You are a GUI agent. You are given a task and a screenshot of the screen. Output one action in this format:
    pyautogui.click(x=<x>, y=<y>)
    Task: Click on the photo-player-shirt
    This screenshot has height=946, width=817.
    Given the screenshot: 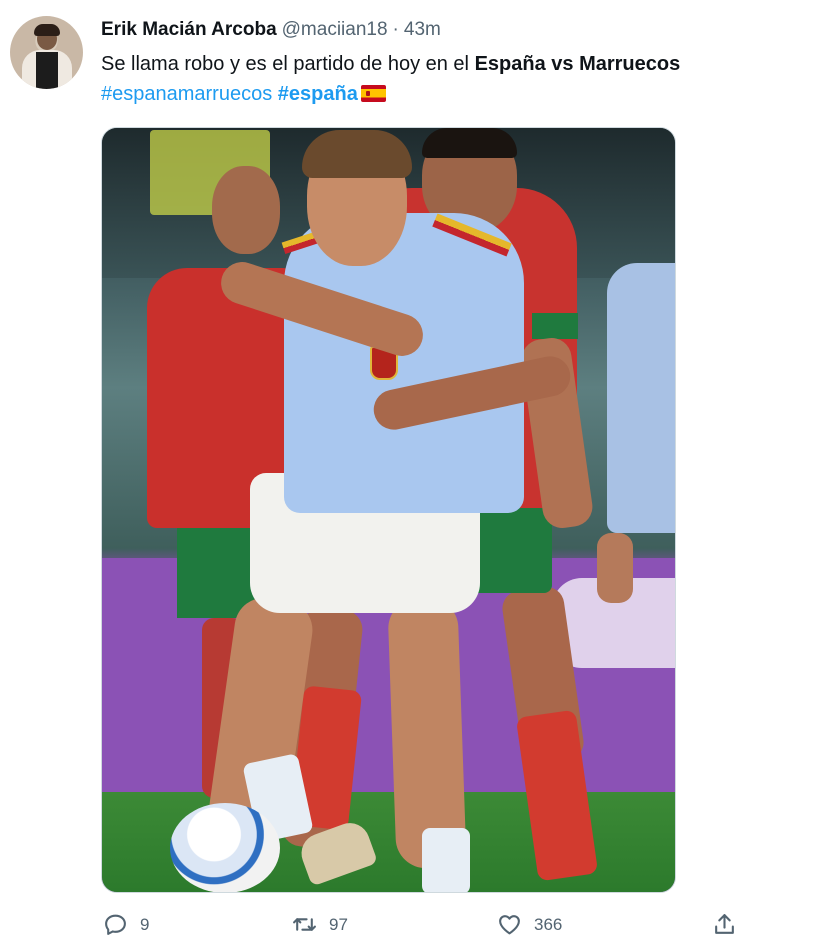 What is the action you would take?
    pyautogui.click(x=404, y=363)
    